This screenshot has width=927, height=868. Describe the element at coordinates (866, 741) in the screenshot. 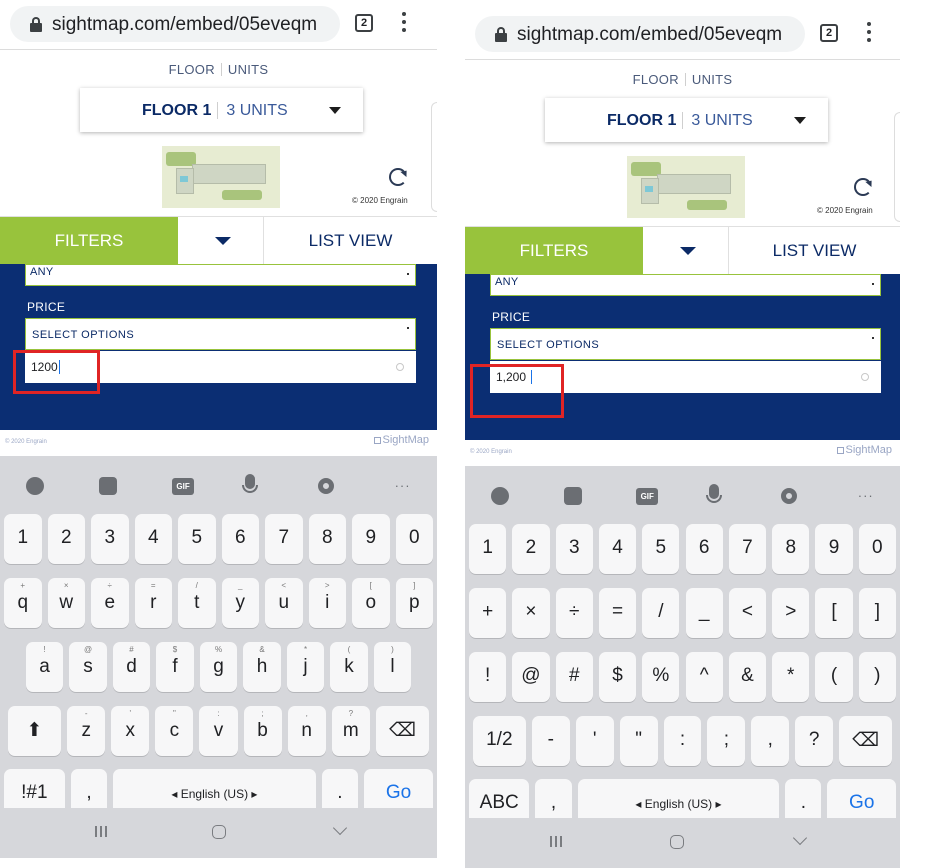

I see `key-backspace: ⌫` at that location.